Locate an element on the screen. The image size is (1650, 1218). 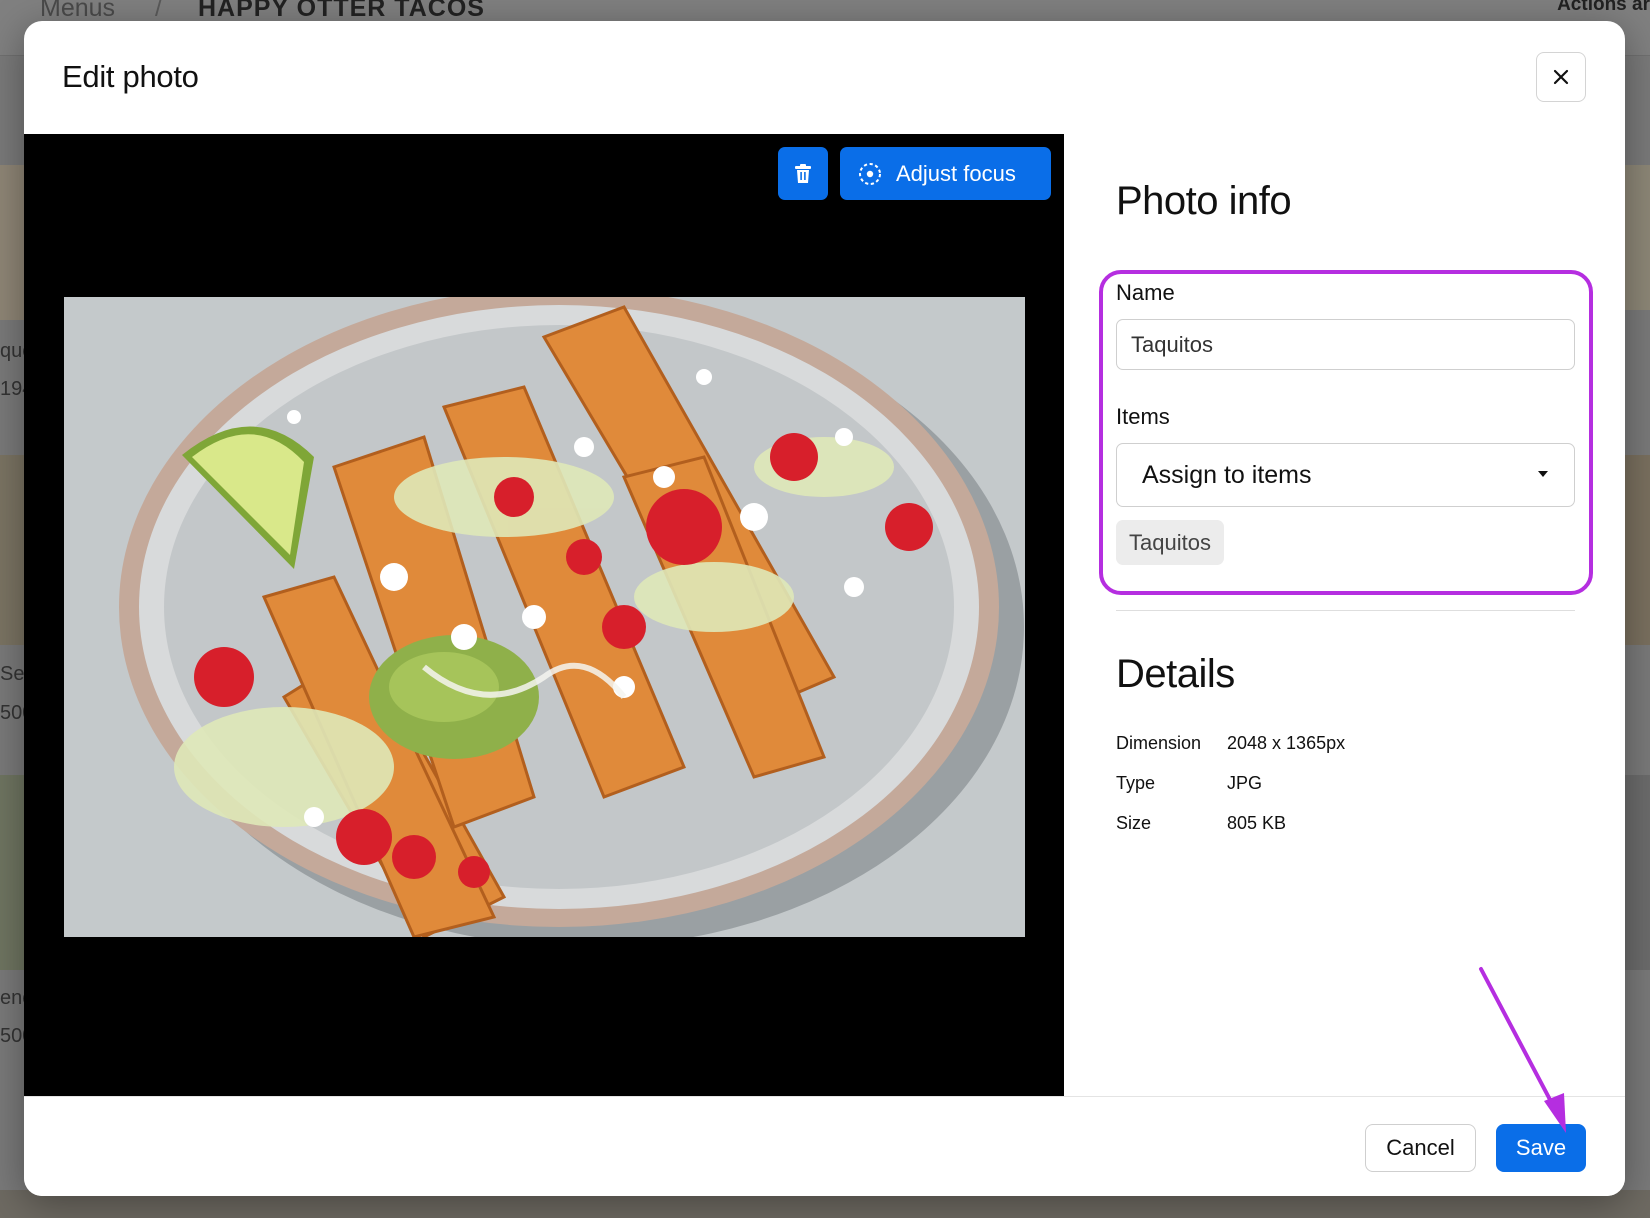
details-heading: Details is located at coordinates (1175, 674).